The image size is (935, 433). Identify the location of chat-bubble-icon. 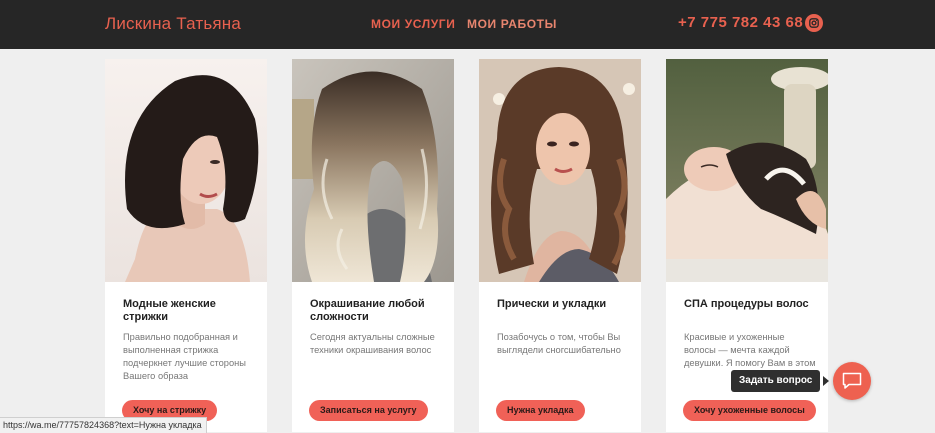
(852, 380).